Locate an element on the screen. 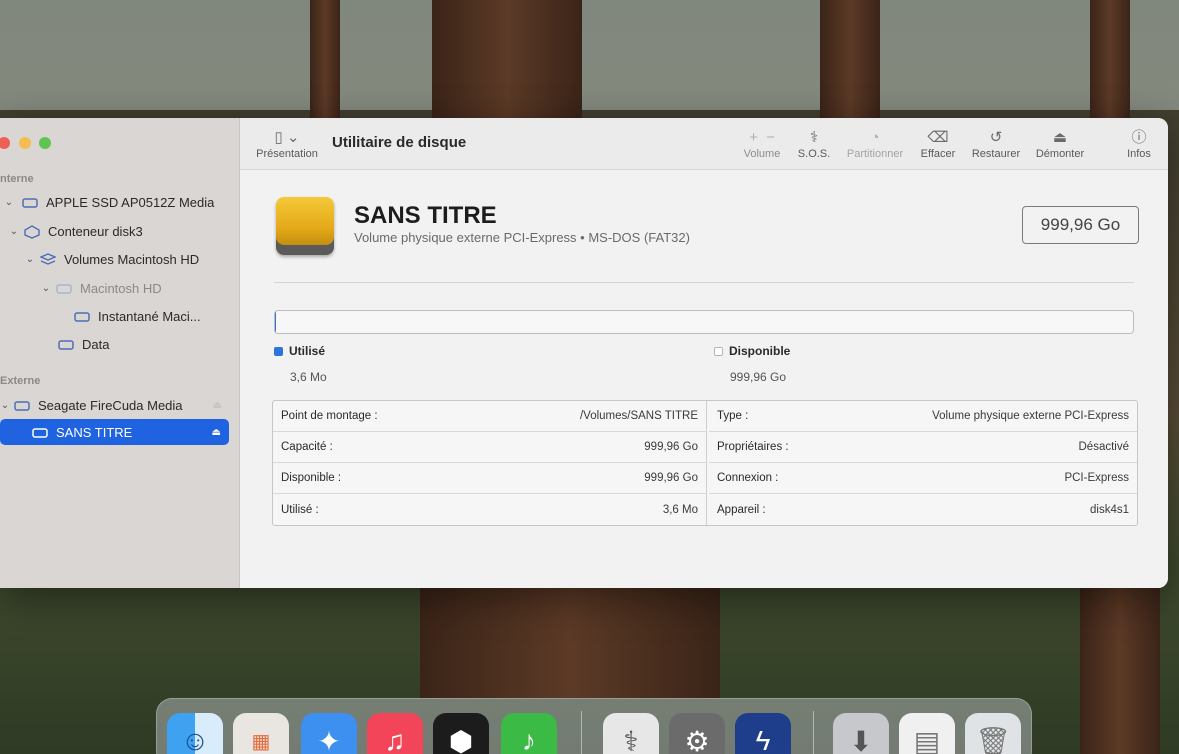 This screenshot has width=1179, height=754. available-swatch is located at coordinates (718, 352).